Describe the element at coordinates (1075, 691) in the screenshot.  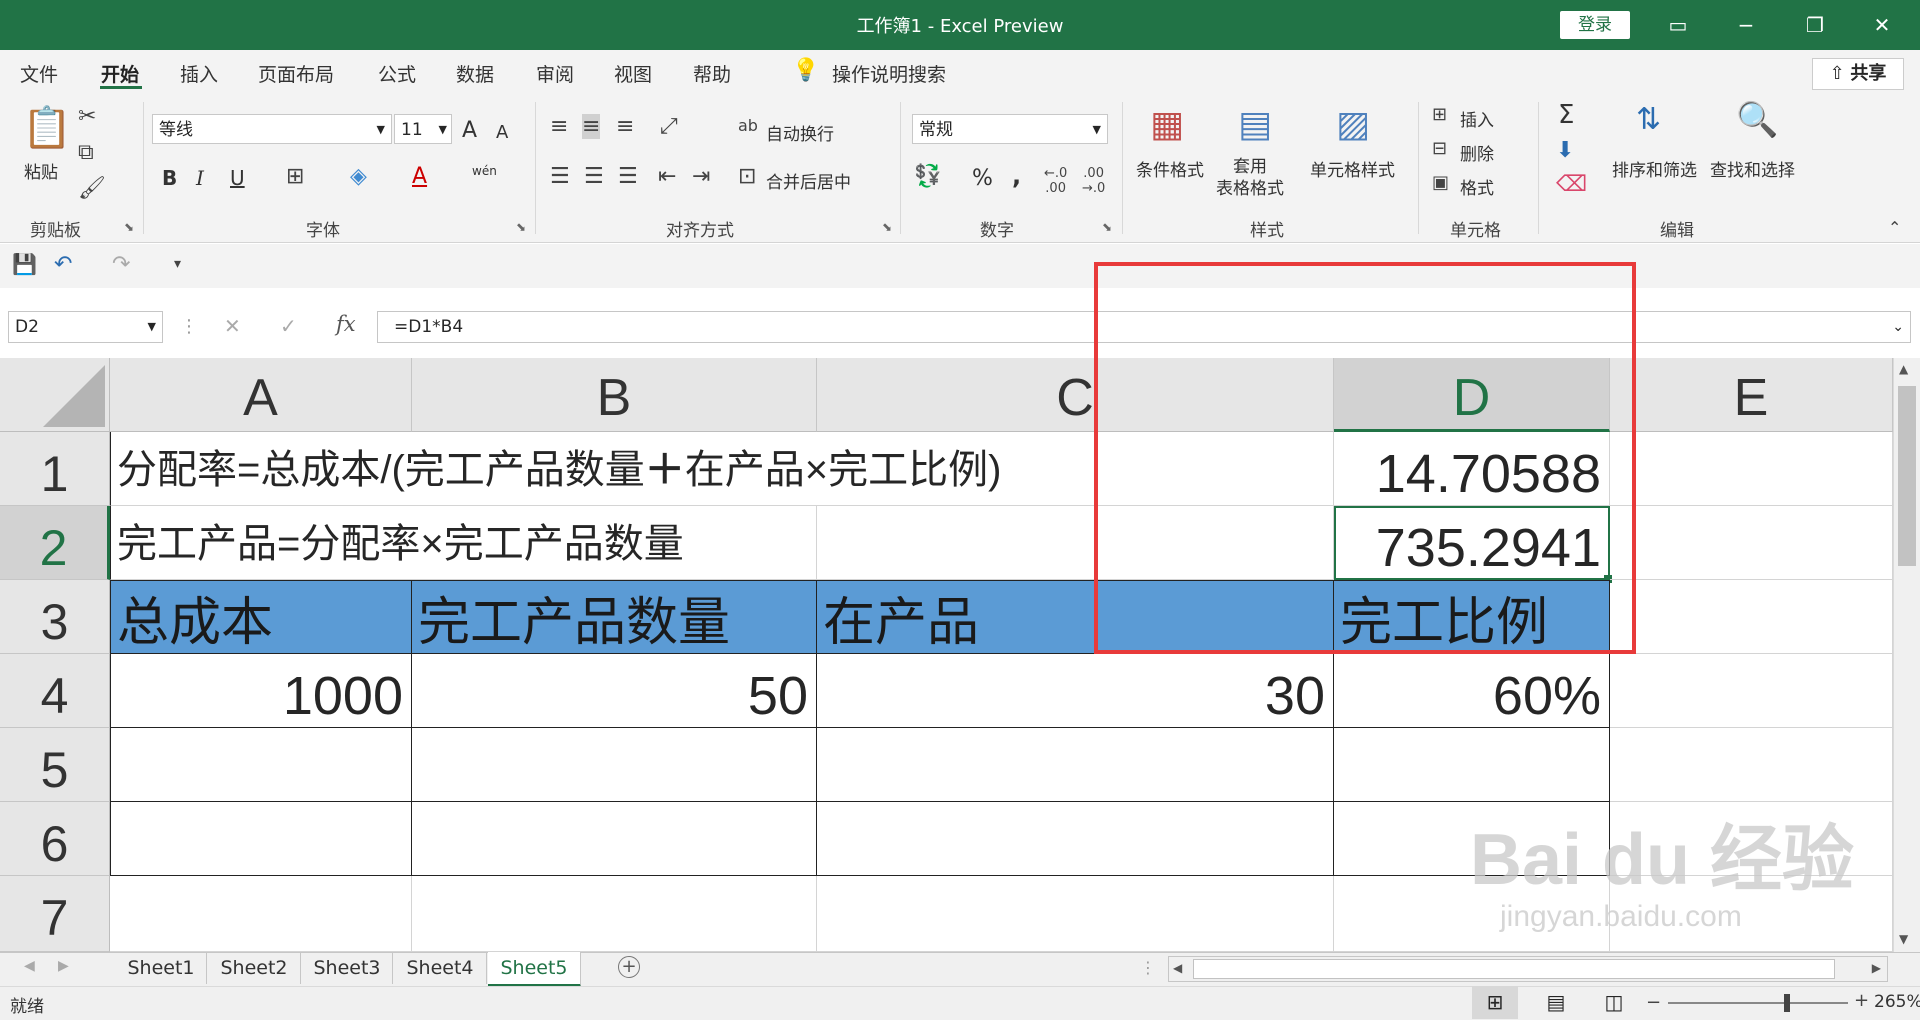
I see `cell-c4: 30` at that location.